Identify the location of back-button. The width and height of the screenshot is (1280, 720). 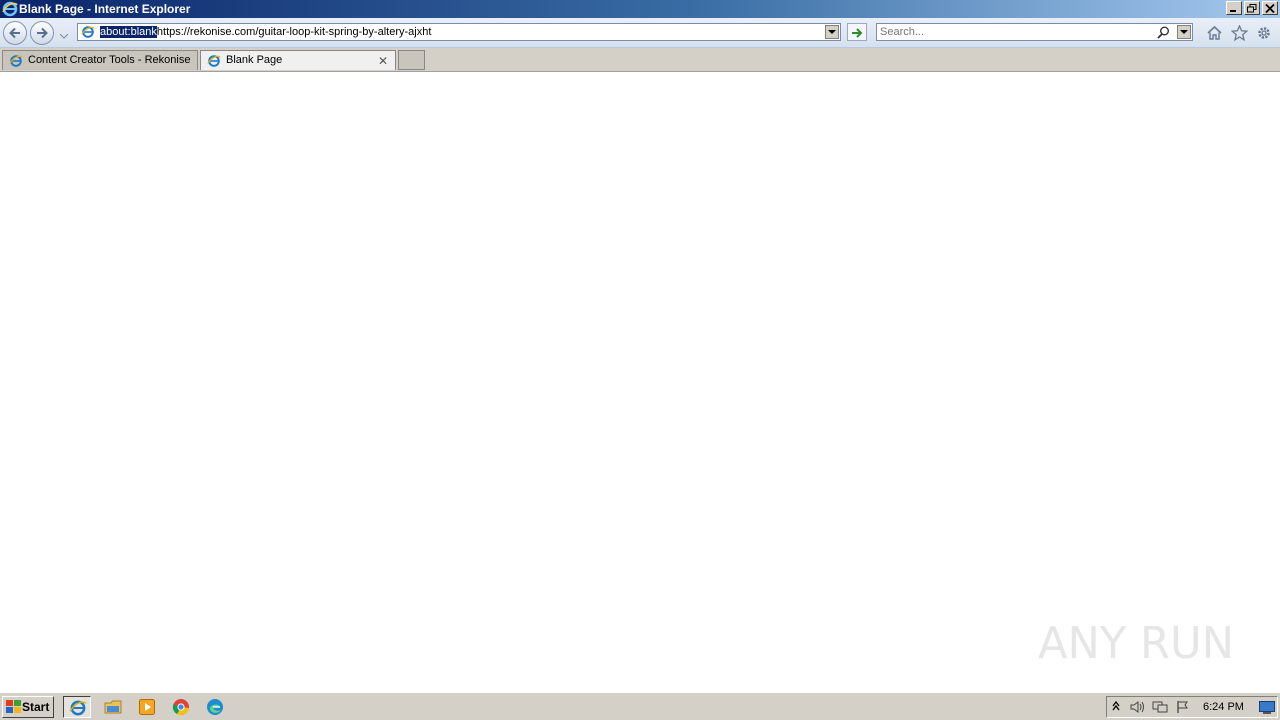
(15, 33).